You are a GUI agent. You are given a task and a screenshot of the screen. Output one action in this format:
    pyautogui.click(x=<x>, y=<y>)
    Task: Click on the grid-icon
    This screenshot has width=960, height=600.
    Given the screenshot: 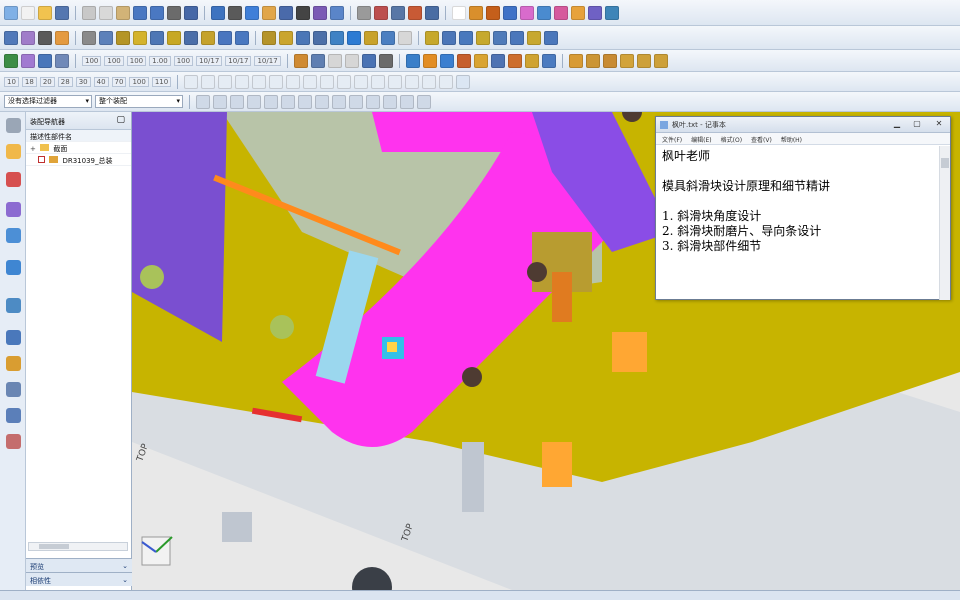 What is the action you would take?
    pyautogui.click(x=89, y=37)
    